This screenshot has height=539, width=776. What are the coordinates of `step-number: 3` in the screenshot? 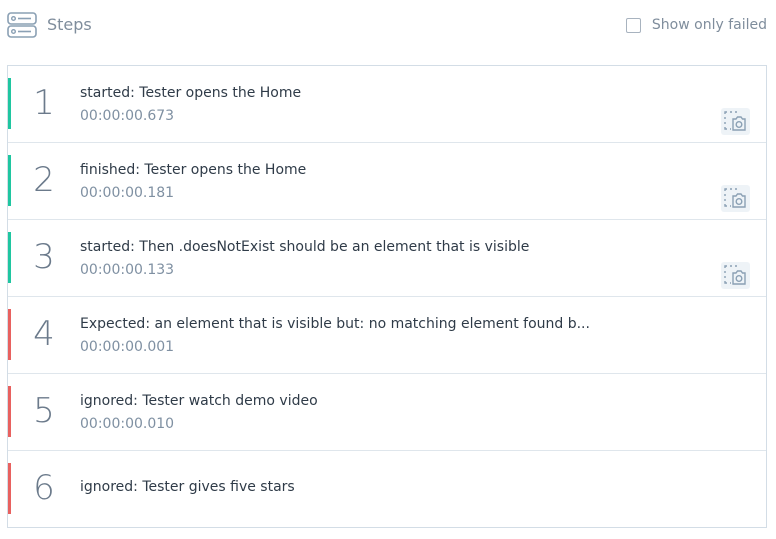 It's located at (44, 257).